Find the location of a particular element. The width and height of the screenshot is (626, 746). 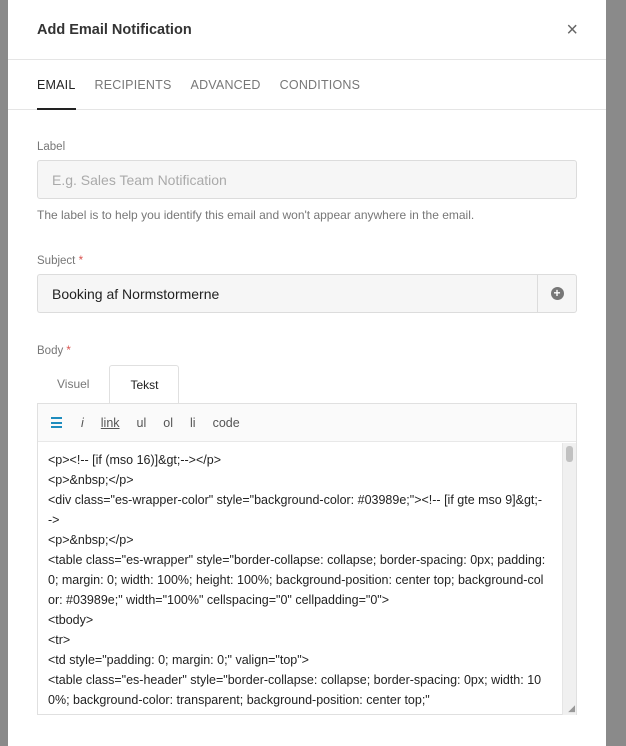

tab-recipients: RECIPIENTS is located at coordinates (133, 84).